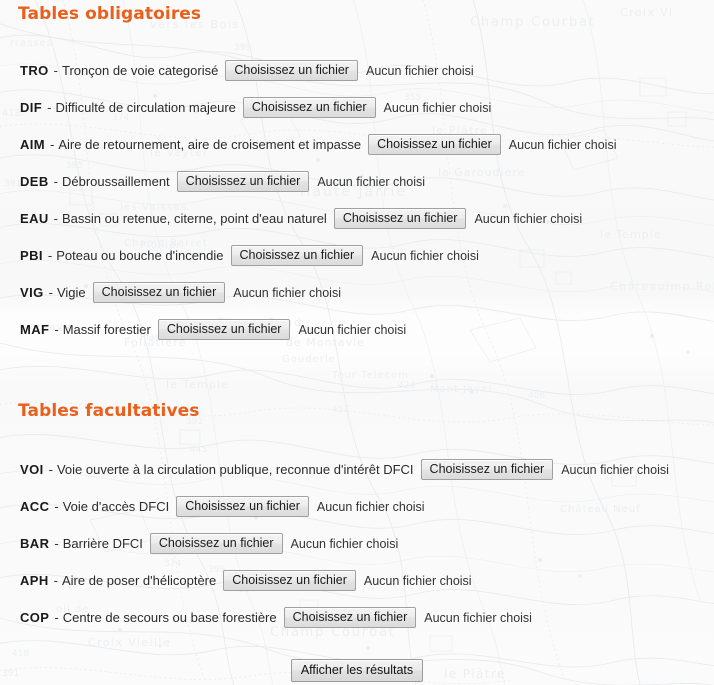  Describe the element at coordinates (478, 617) in the screenshot. I see `file-status-cop: Aucun fichier choisi` at that location.